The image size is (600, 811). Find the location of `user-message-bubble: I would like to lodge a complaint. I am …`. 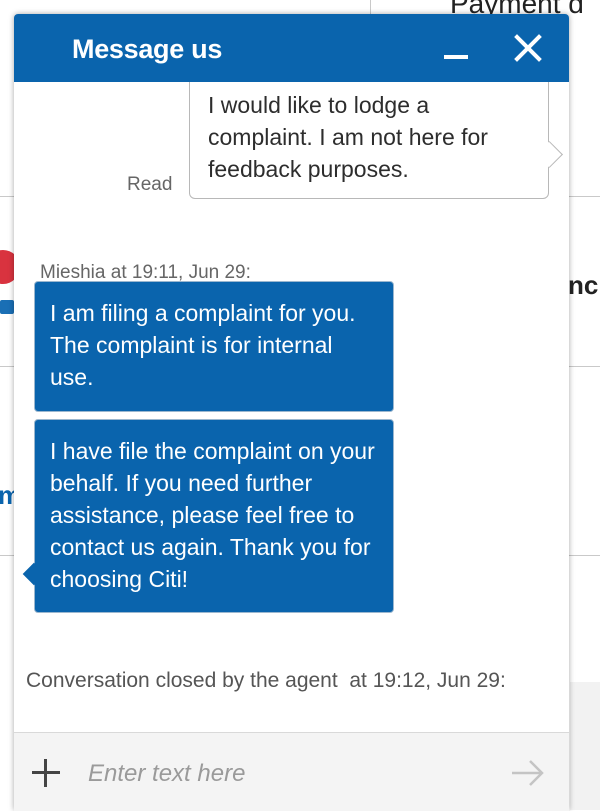

user-message-bubble: I would like to lodge a complaint. I am … is located at coordinates (376, 140).